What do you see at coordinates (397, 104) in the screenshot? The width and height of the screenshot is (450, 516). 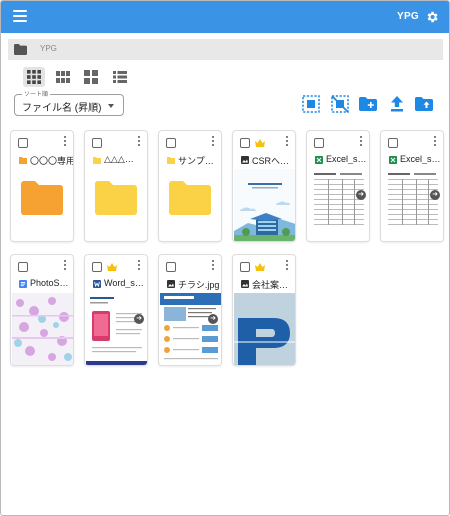 I see `upload-file-icon` at bounding box center [397, 104].